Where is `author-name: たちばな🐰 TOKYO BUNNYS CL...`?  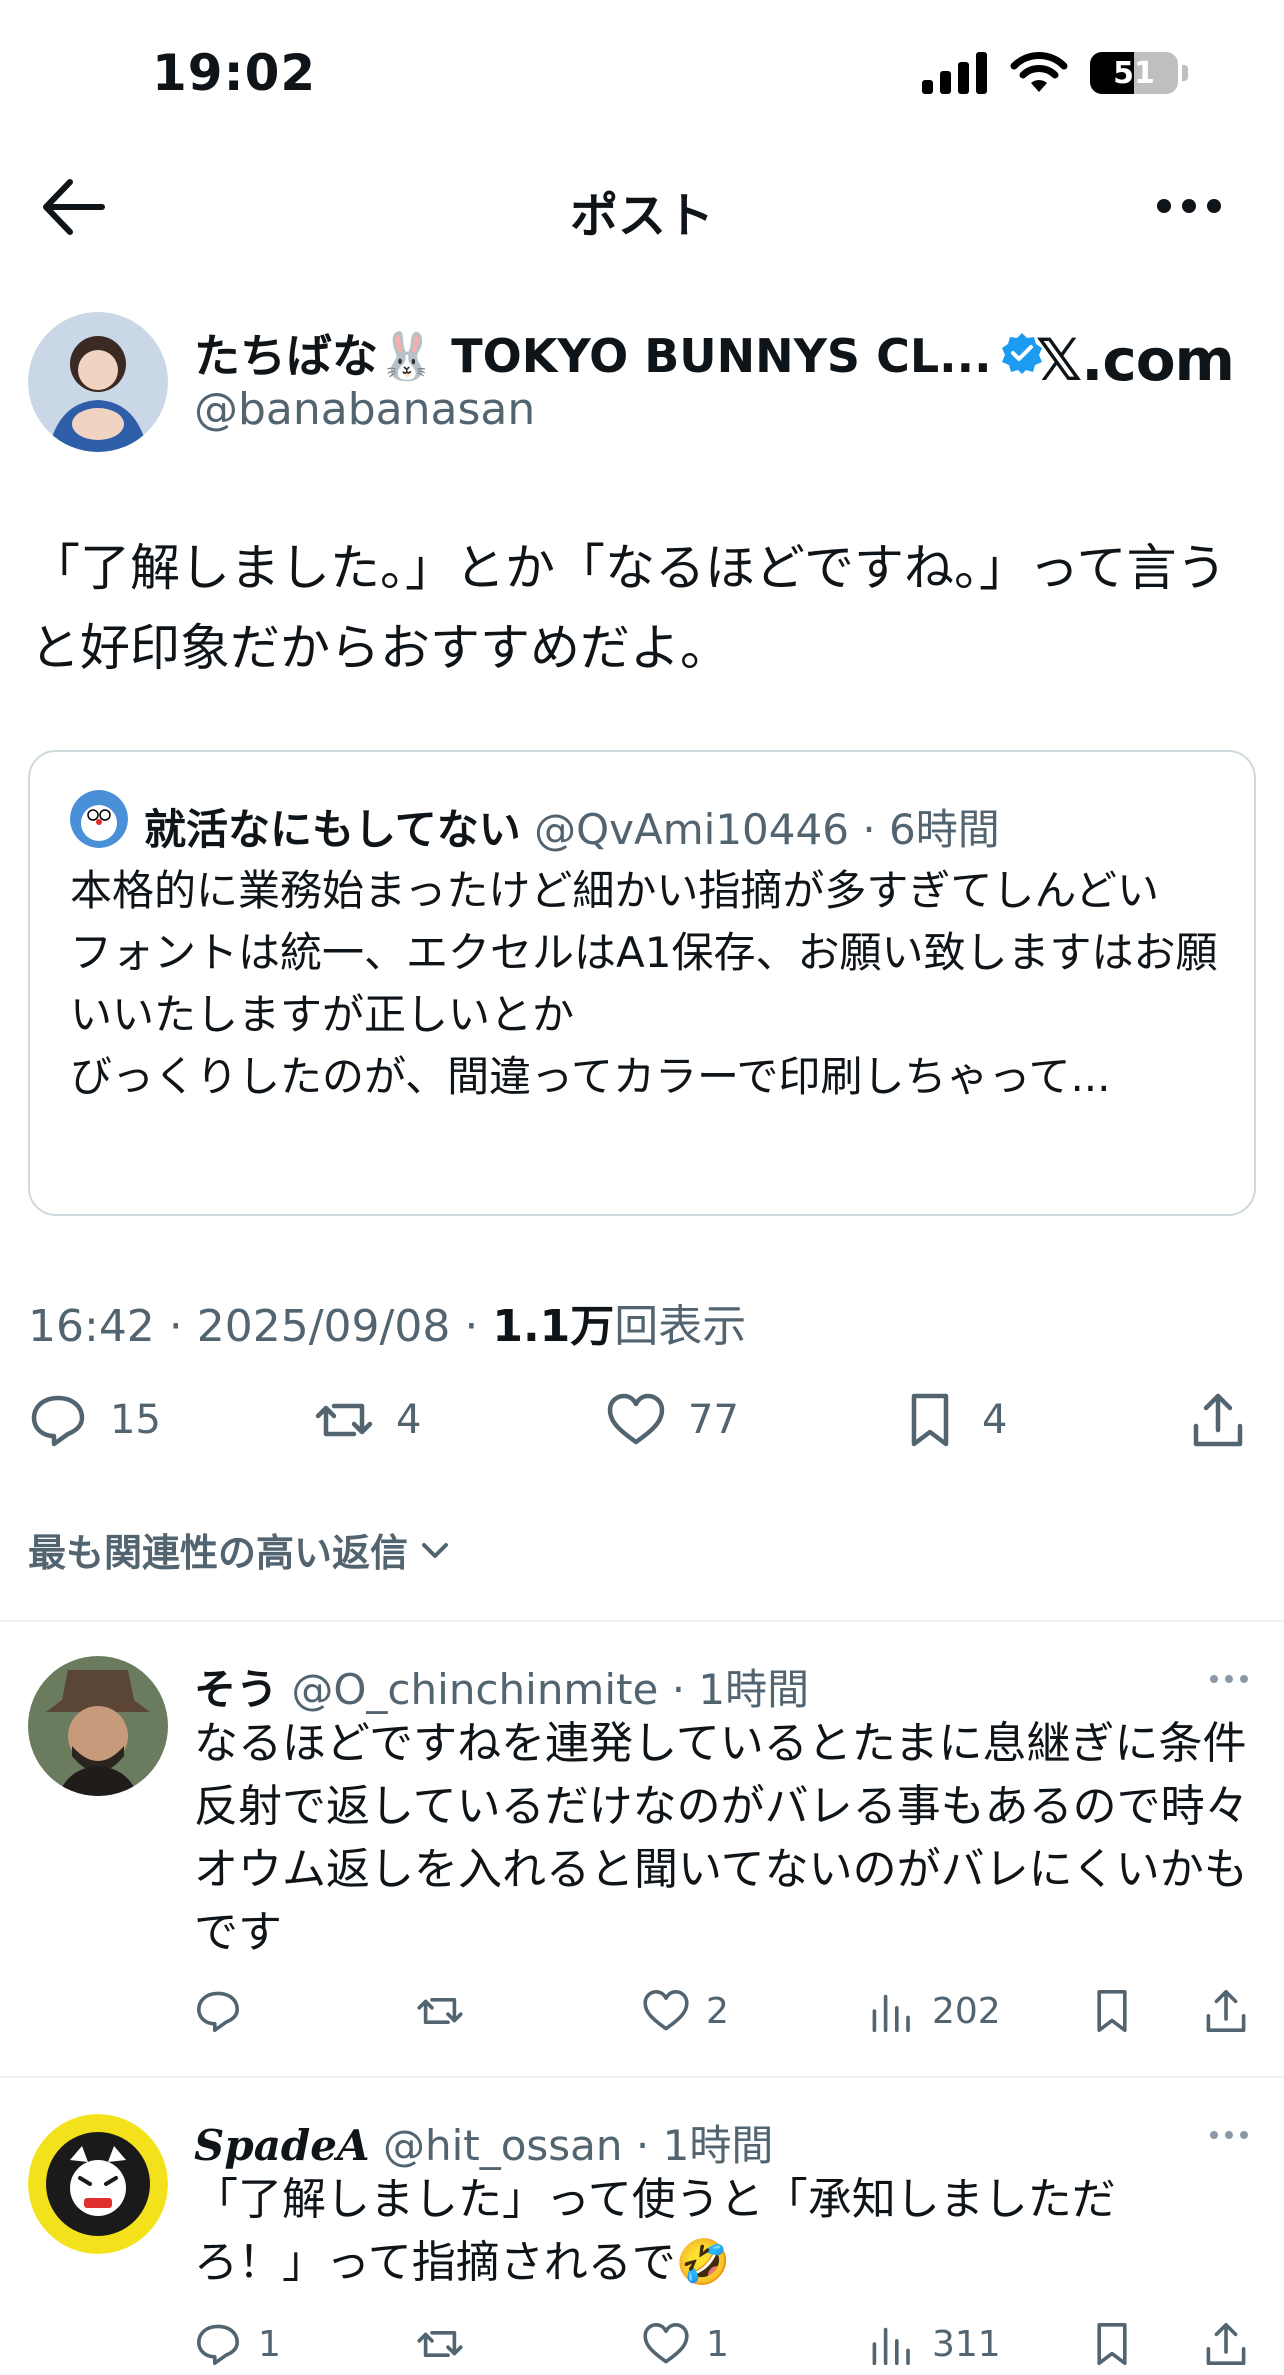
author-name: たちばな🐰 TOKYO BUNNYS CL... is located at coordinates (619, 353).